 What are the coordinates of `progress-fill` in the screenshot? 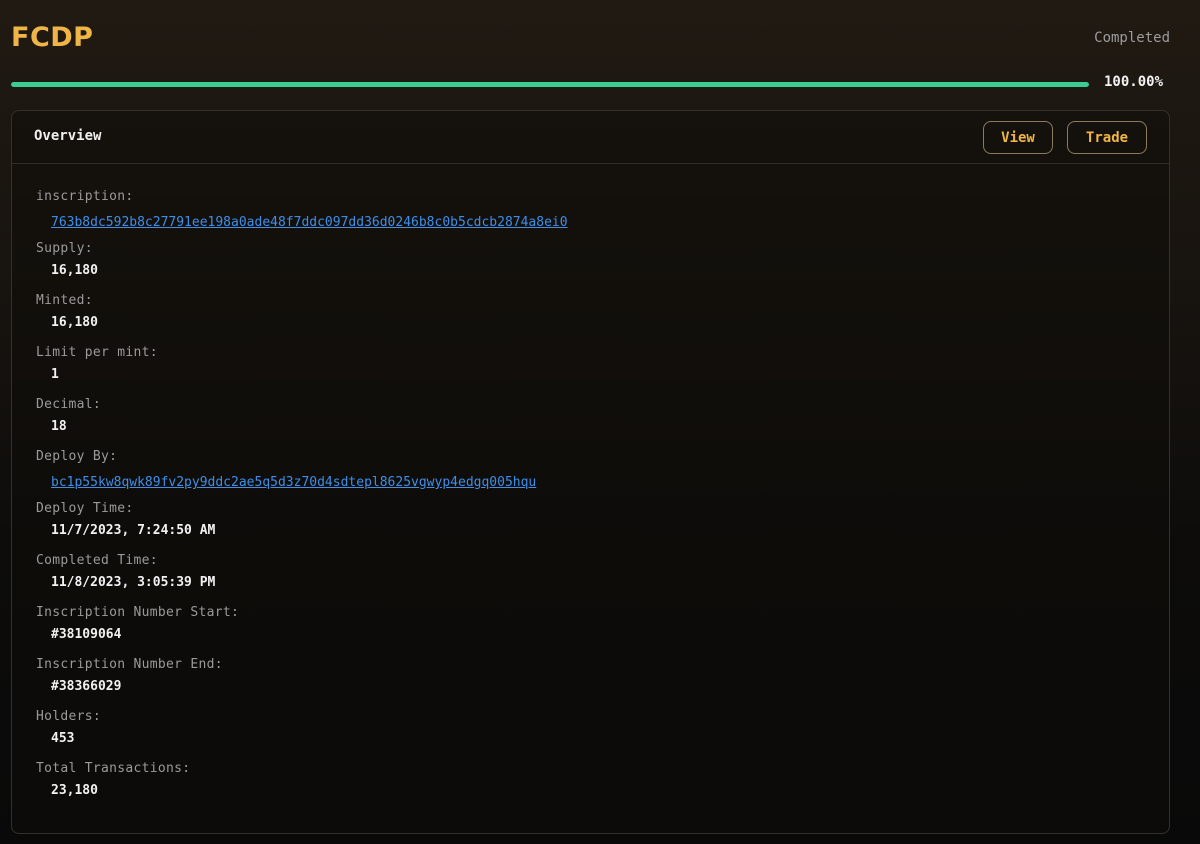 It's located at (550, 84).